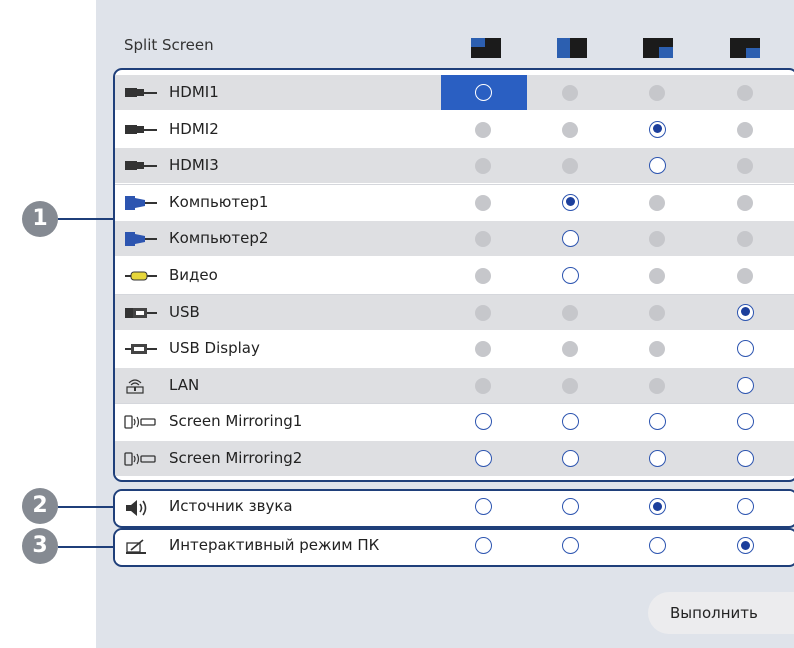 This screenshot has width=794, height=648. I want to click on audio-source-group: Источник звука, so click(453, 508).